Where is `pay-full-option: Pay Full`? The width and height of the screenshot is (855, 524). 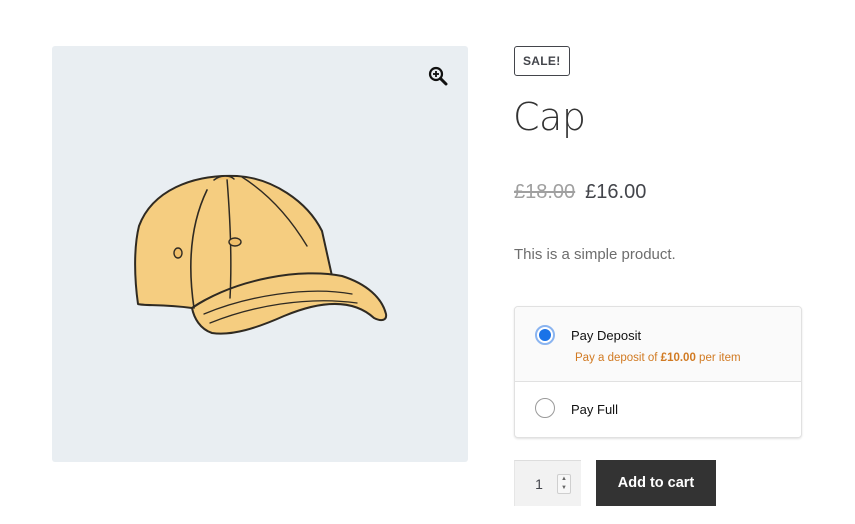 pay-full-option: Pay Full is located at coordinates (658, 409).